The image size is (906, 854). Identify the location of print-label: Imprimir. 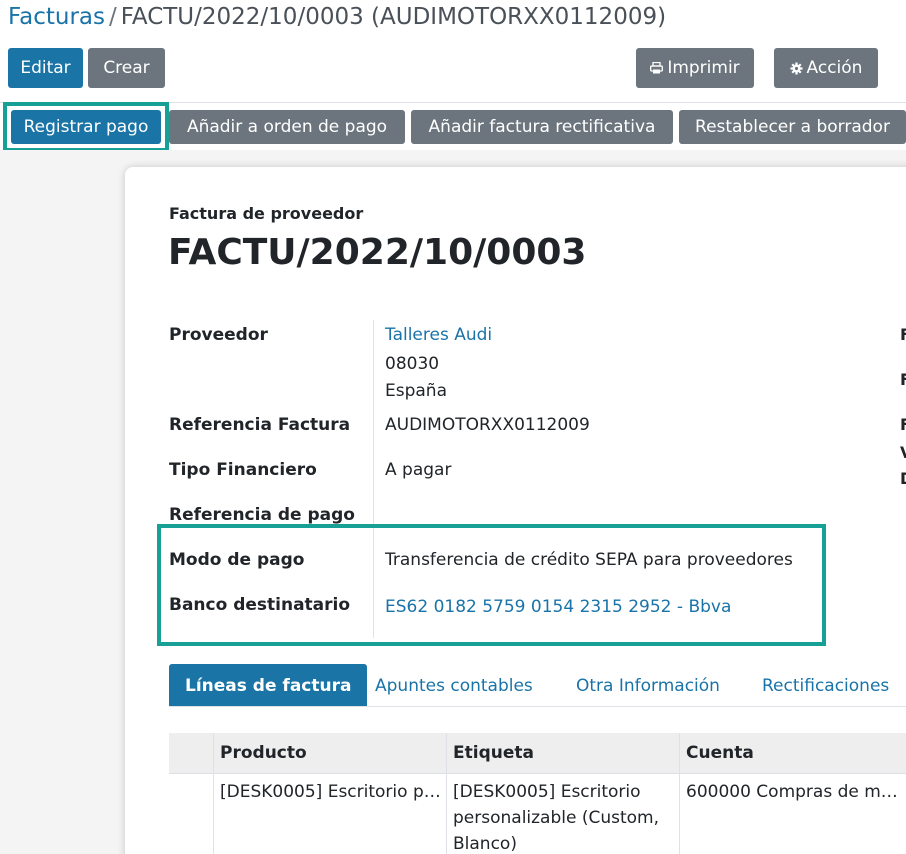
(703, 68).